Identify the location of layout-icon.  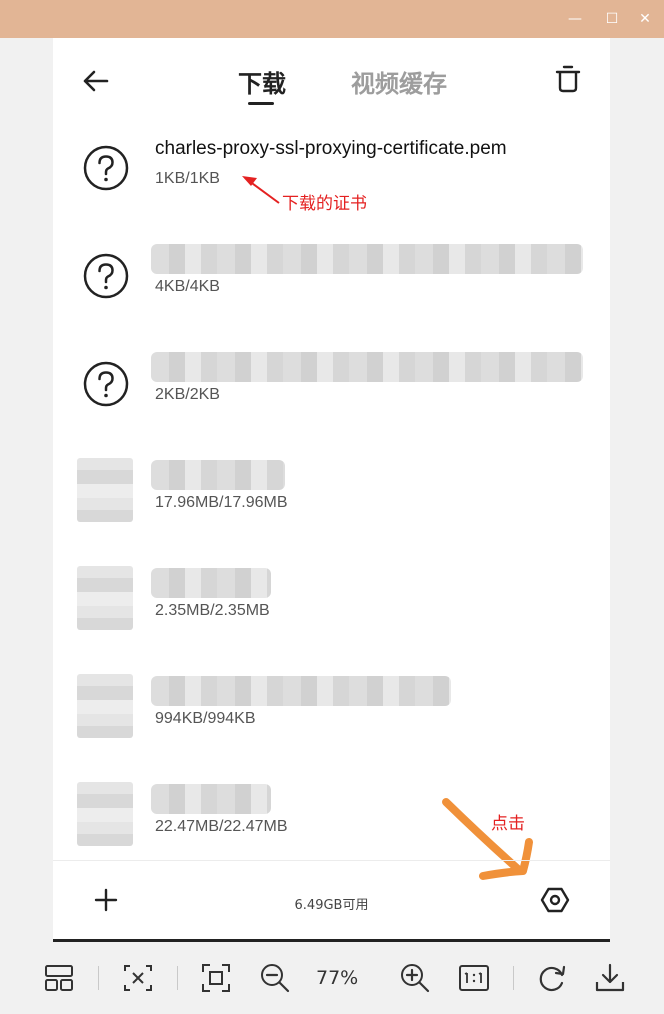
(59, 978).